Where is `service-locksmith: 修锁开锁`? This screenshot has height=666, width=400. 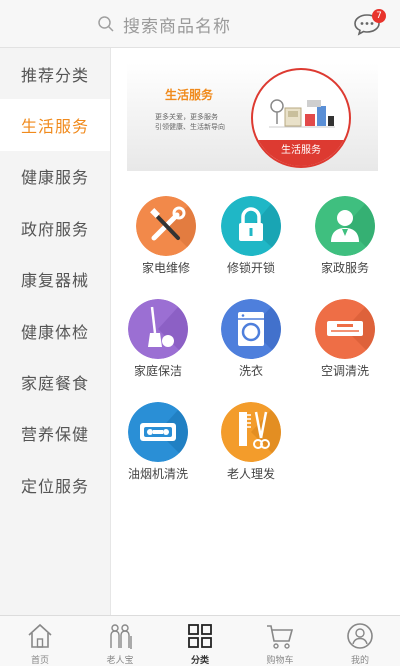
service-locksmith: 修锁开锁 is located at coordinates (251, 241).